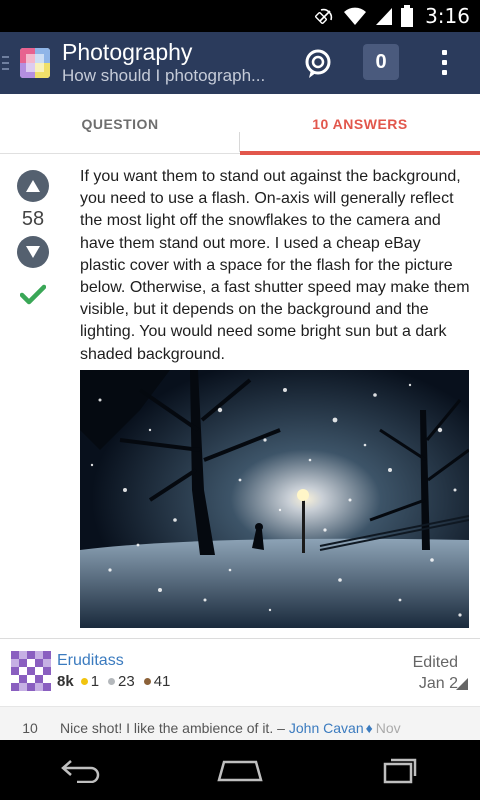  I want to click on edited-label: Edited, so click(435, 662).